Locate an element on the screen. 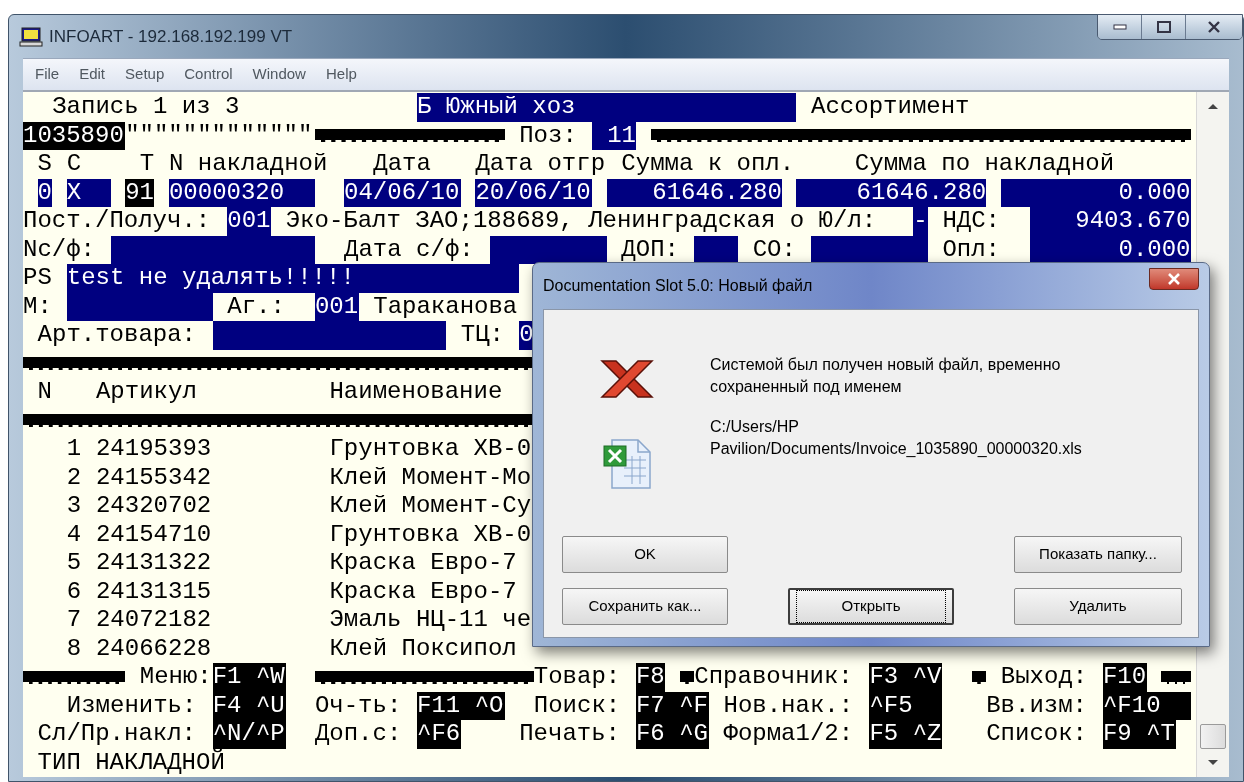 Image resolution: width=1244 pixels, height=782 pixels. cross-logo-icon is located at coordinates (627, 379).